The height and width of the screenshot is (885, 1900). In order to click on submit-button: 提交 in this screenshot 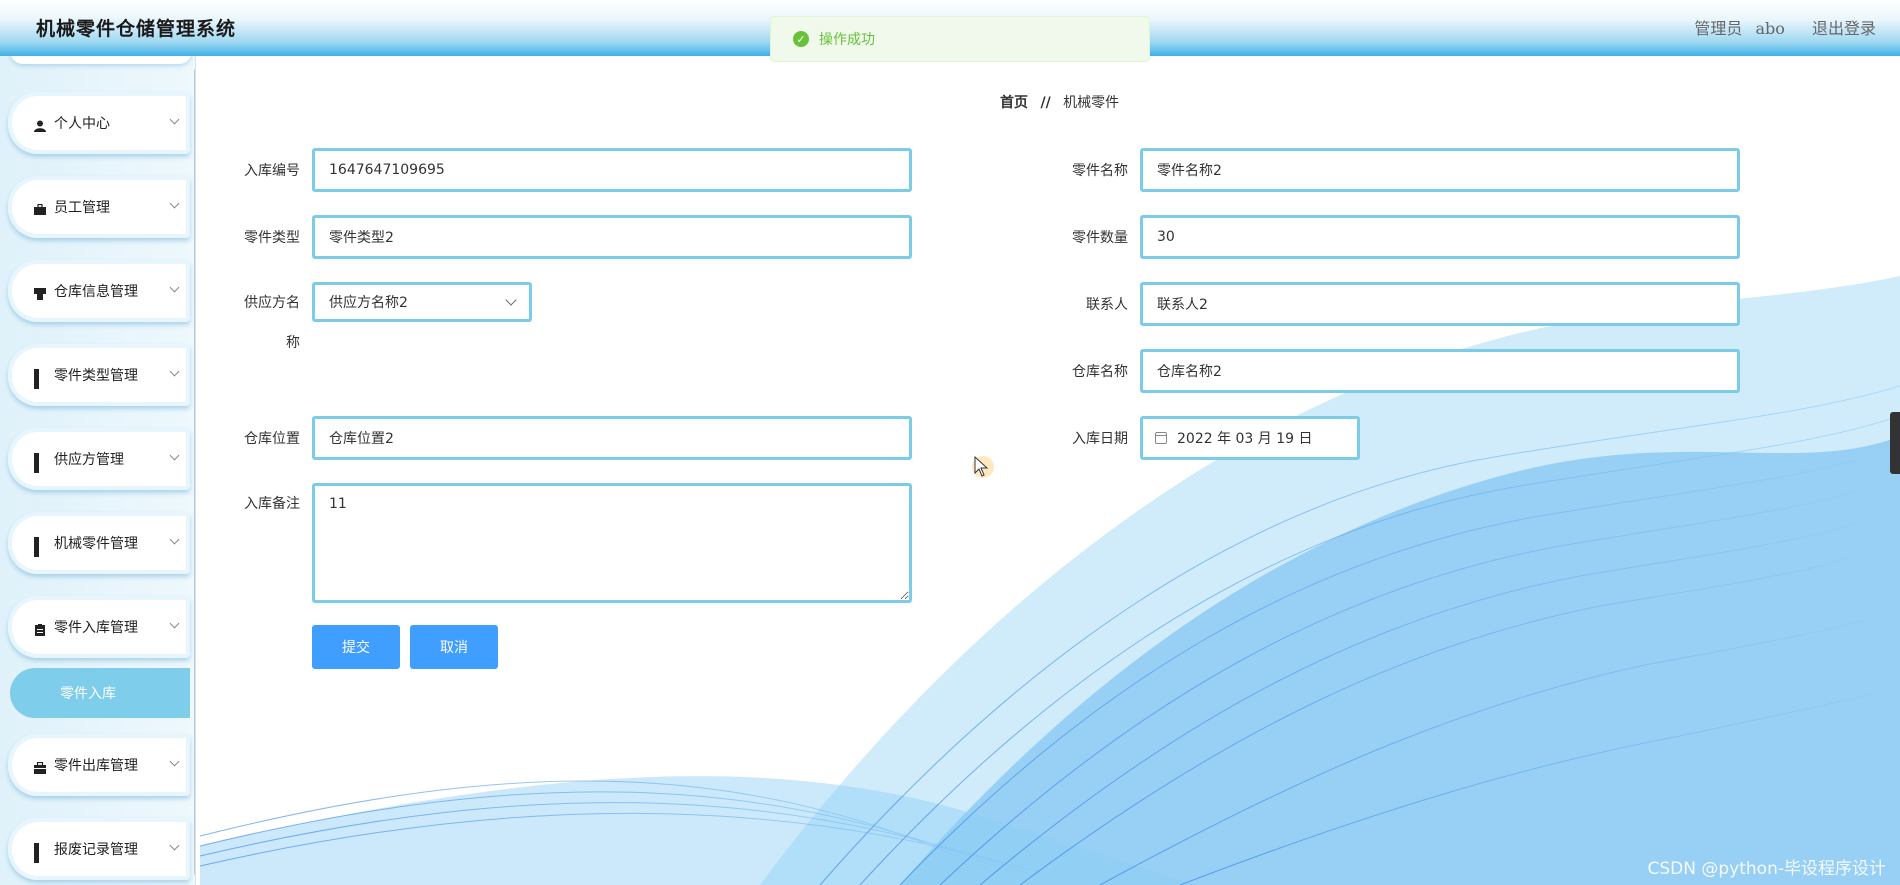, I will do `click(356, 647)`.